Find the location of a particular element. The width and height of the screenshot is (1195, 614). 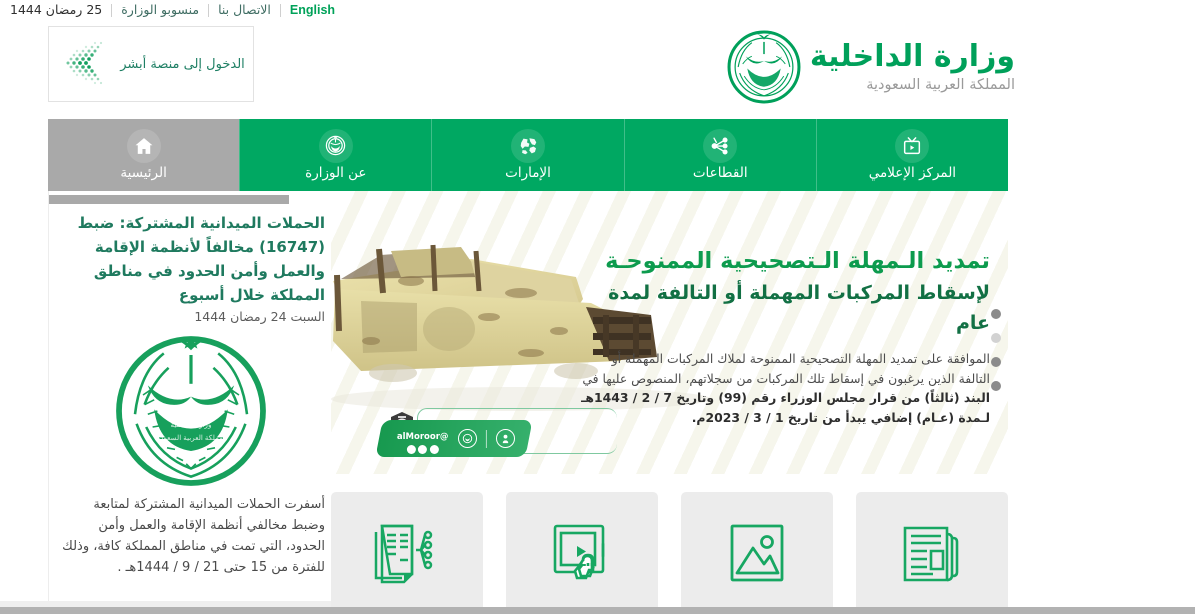

ministry-small-emblem-icon is located at coordinates (467, 438).